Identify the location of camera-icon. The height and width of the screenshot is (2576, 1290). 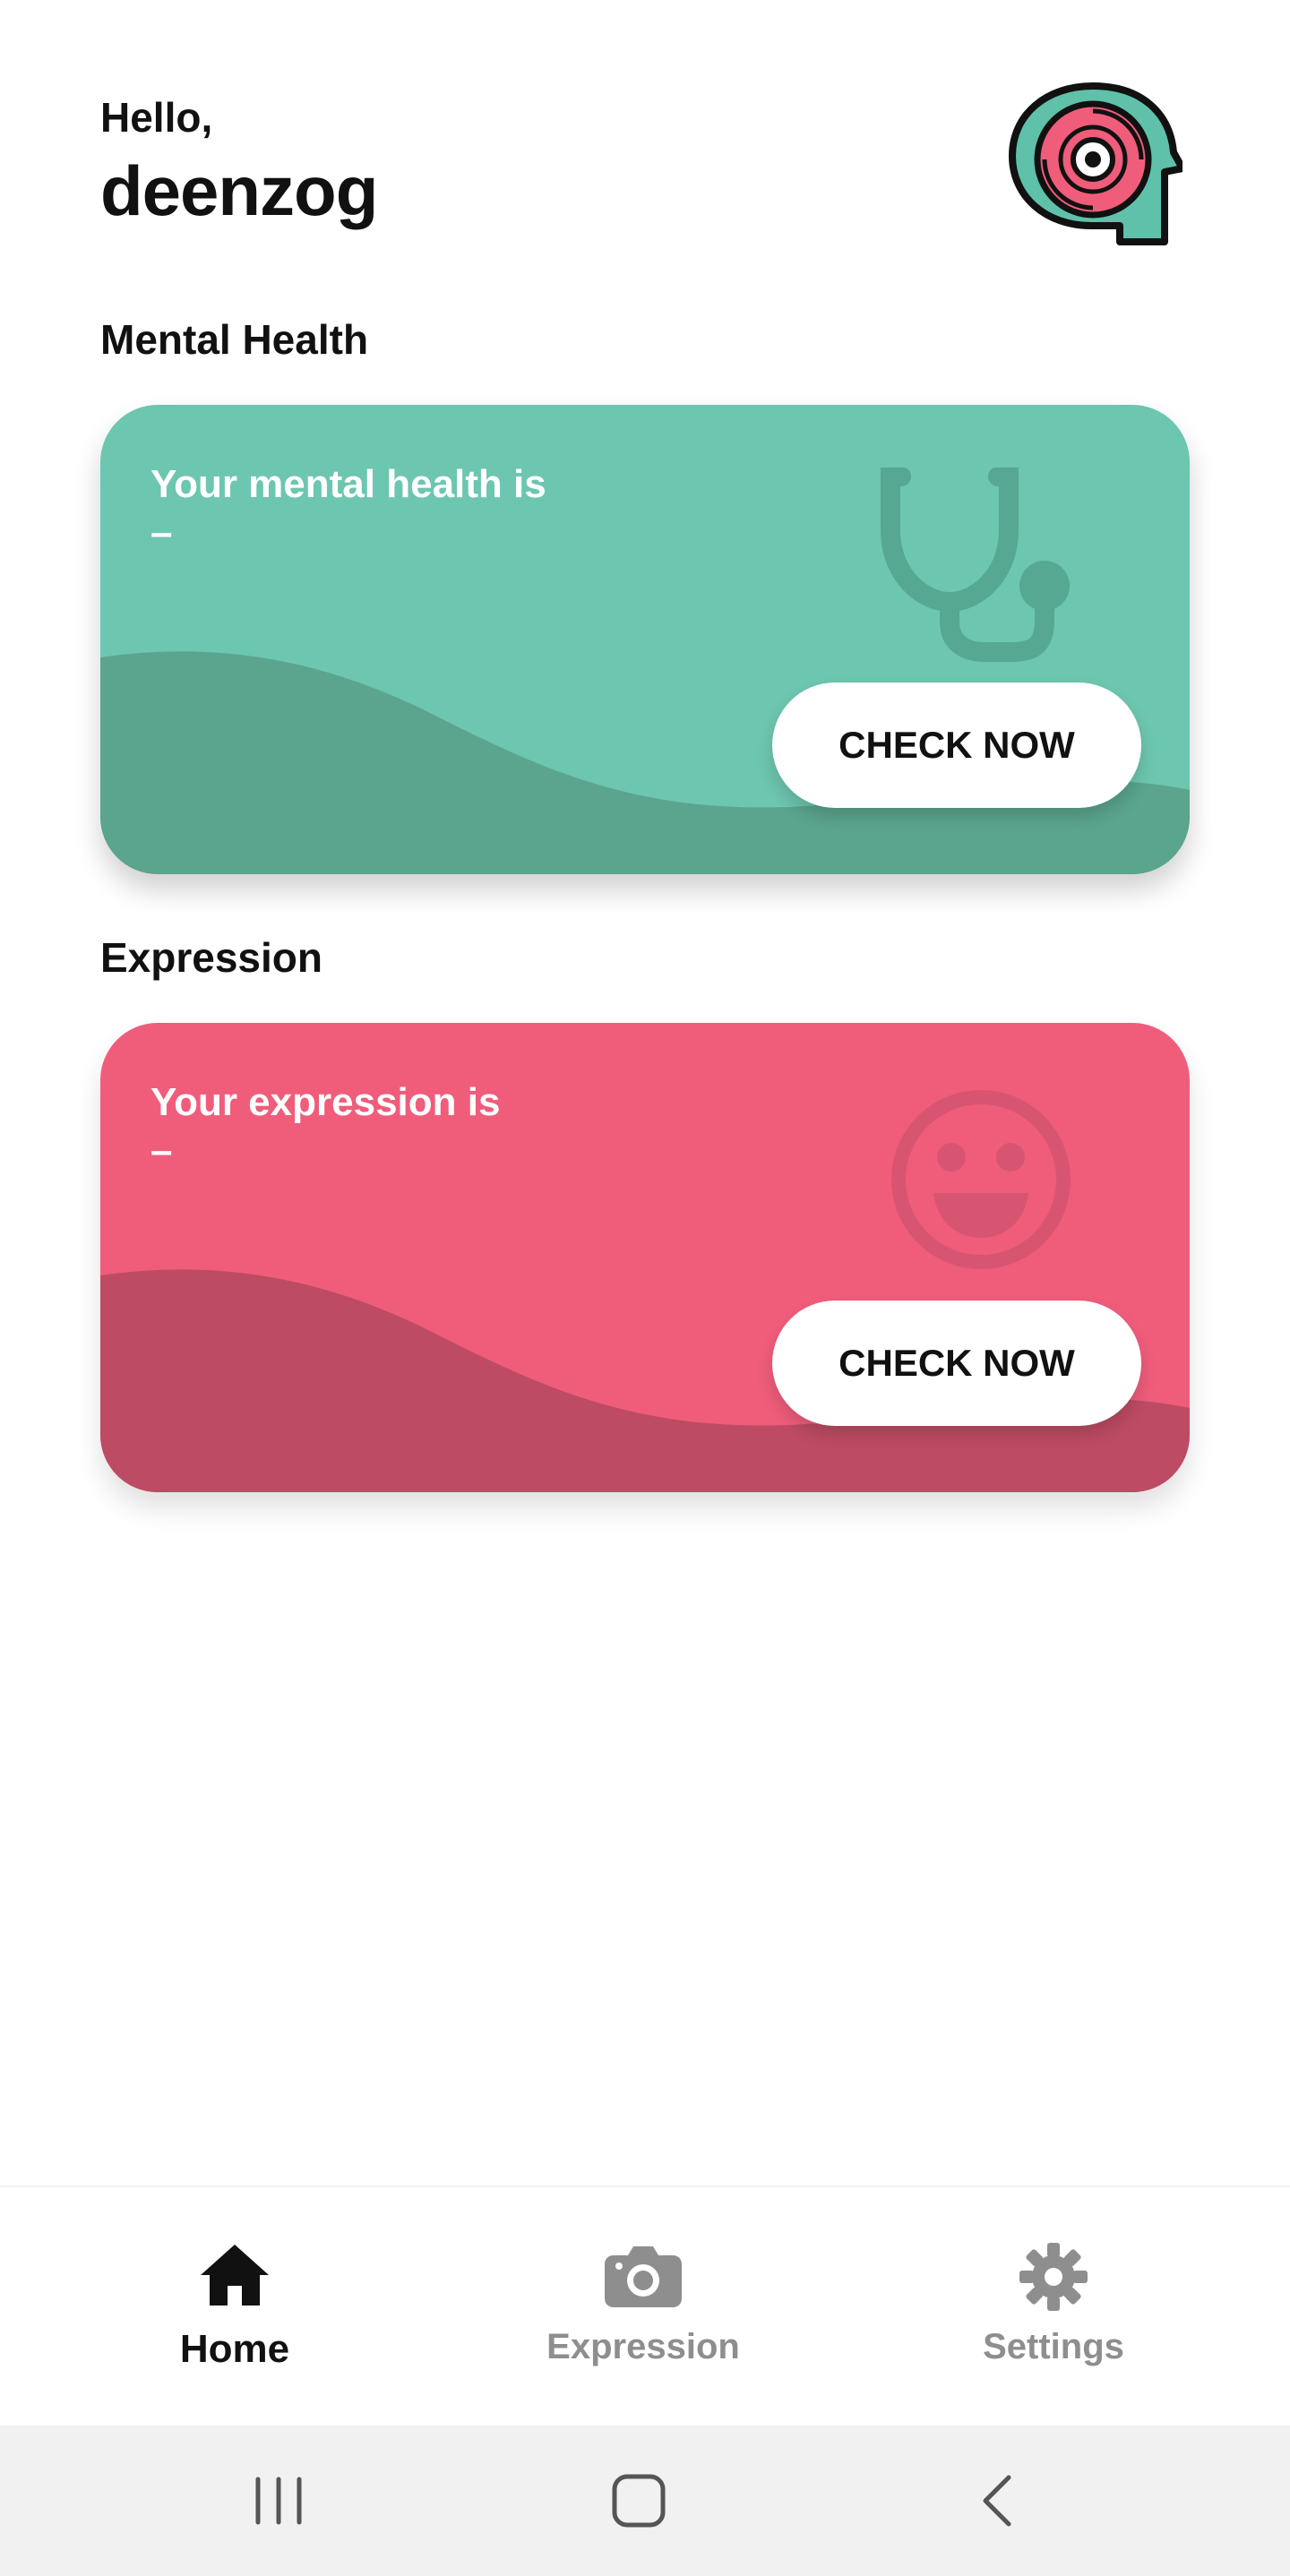
(644, 2276).